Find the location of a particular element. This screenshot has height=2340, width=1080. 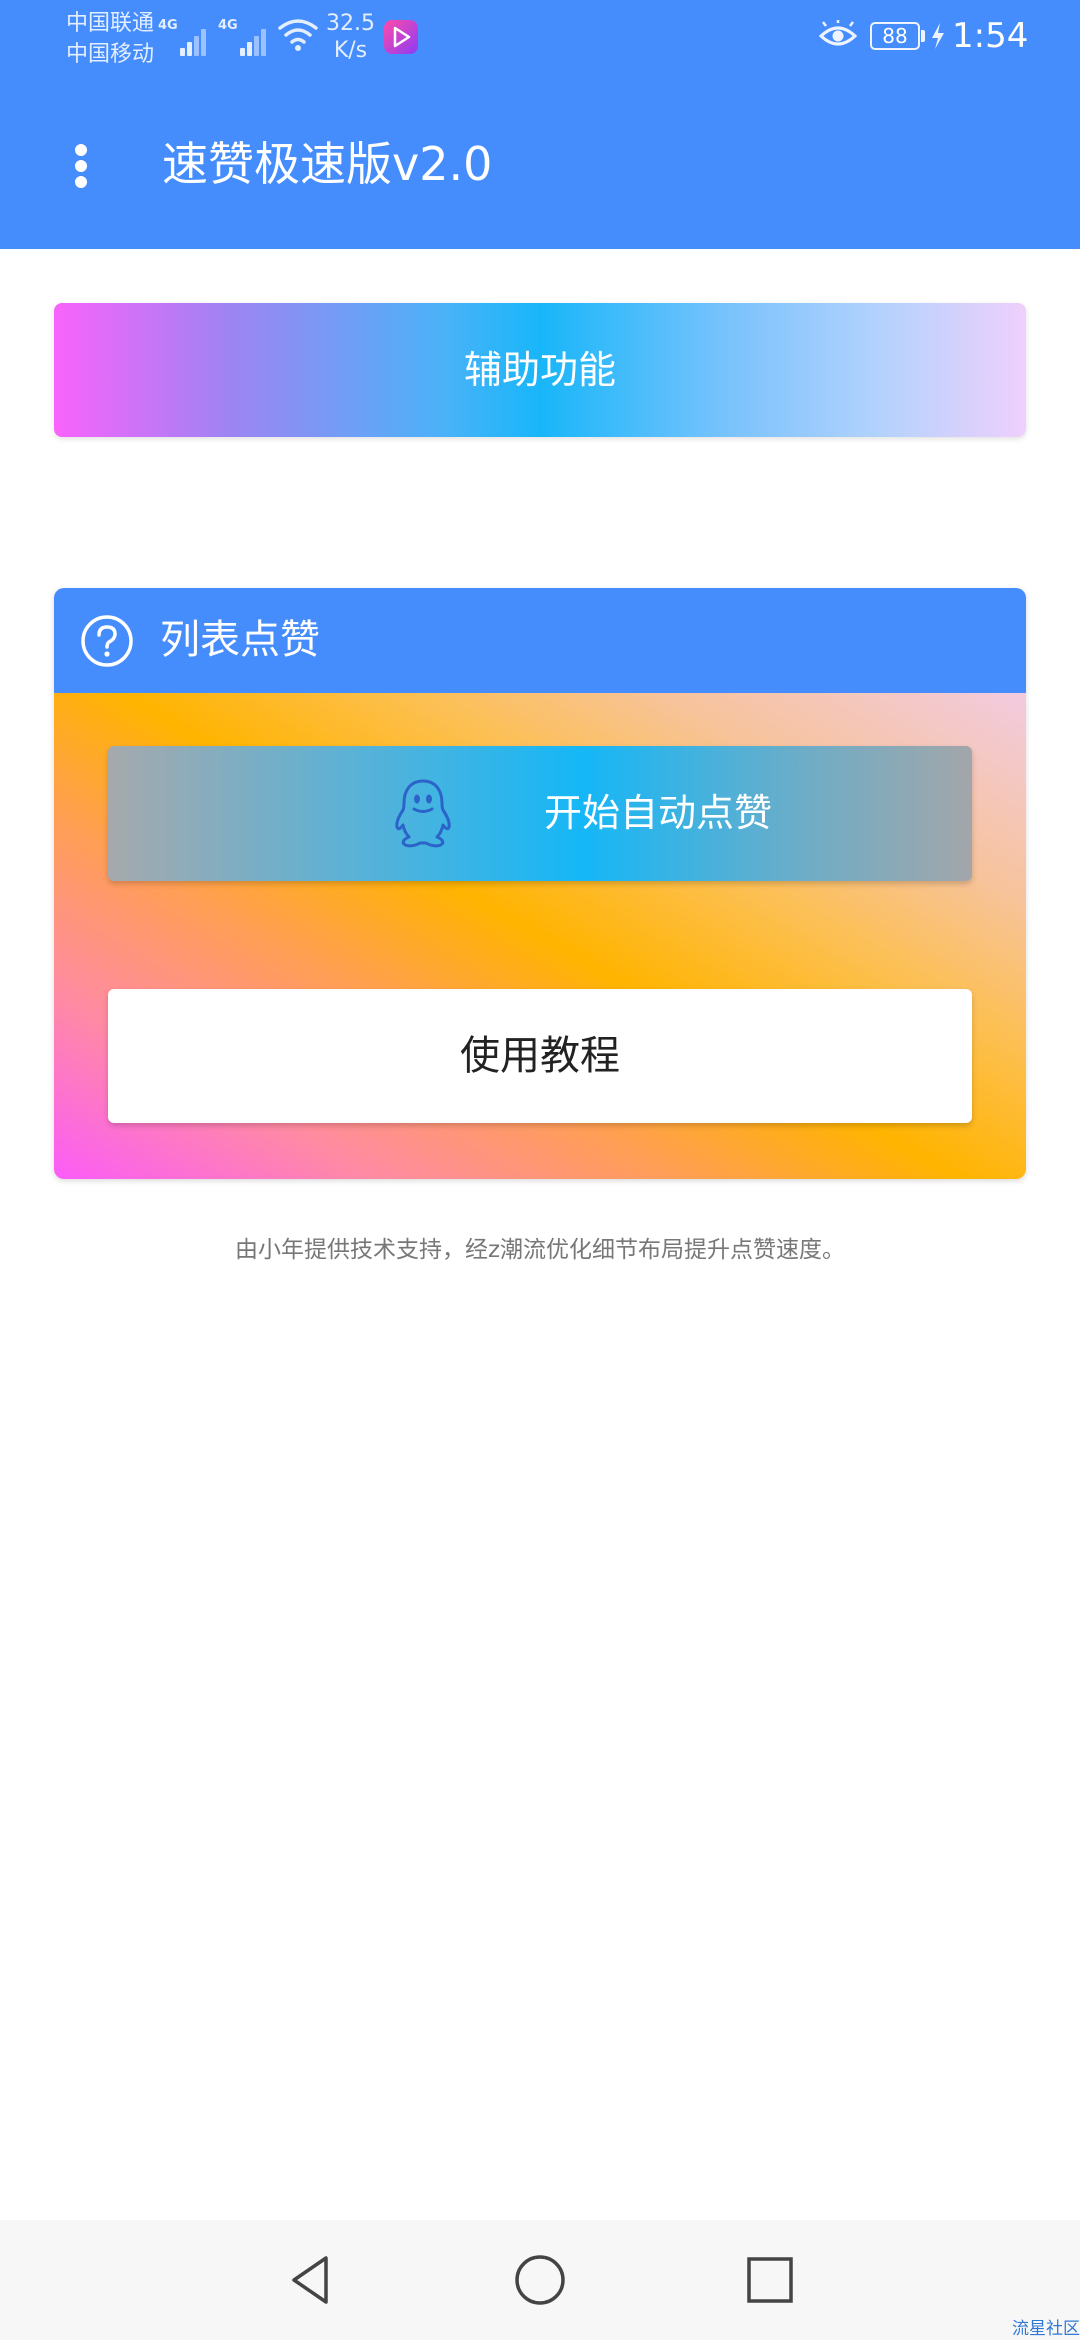

battery-icon: 88 is located at coordinates (895, 36).